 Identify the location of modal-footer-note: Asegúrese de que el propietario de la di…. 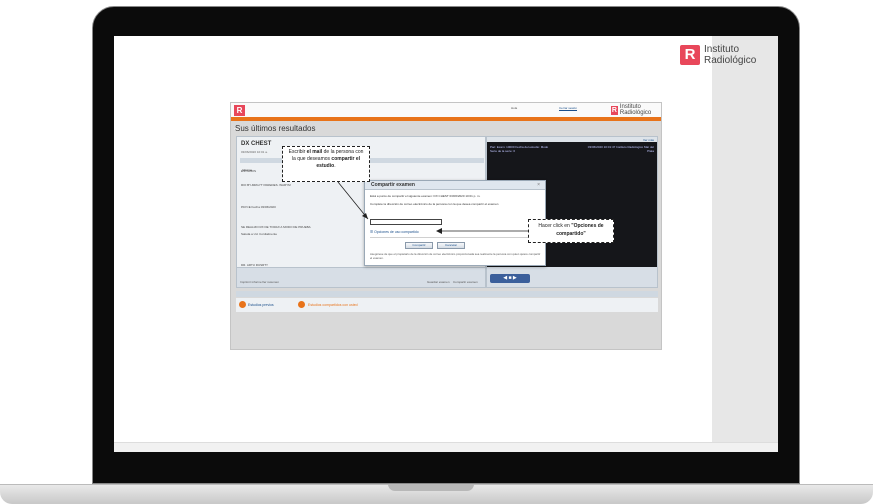
(455, 256).